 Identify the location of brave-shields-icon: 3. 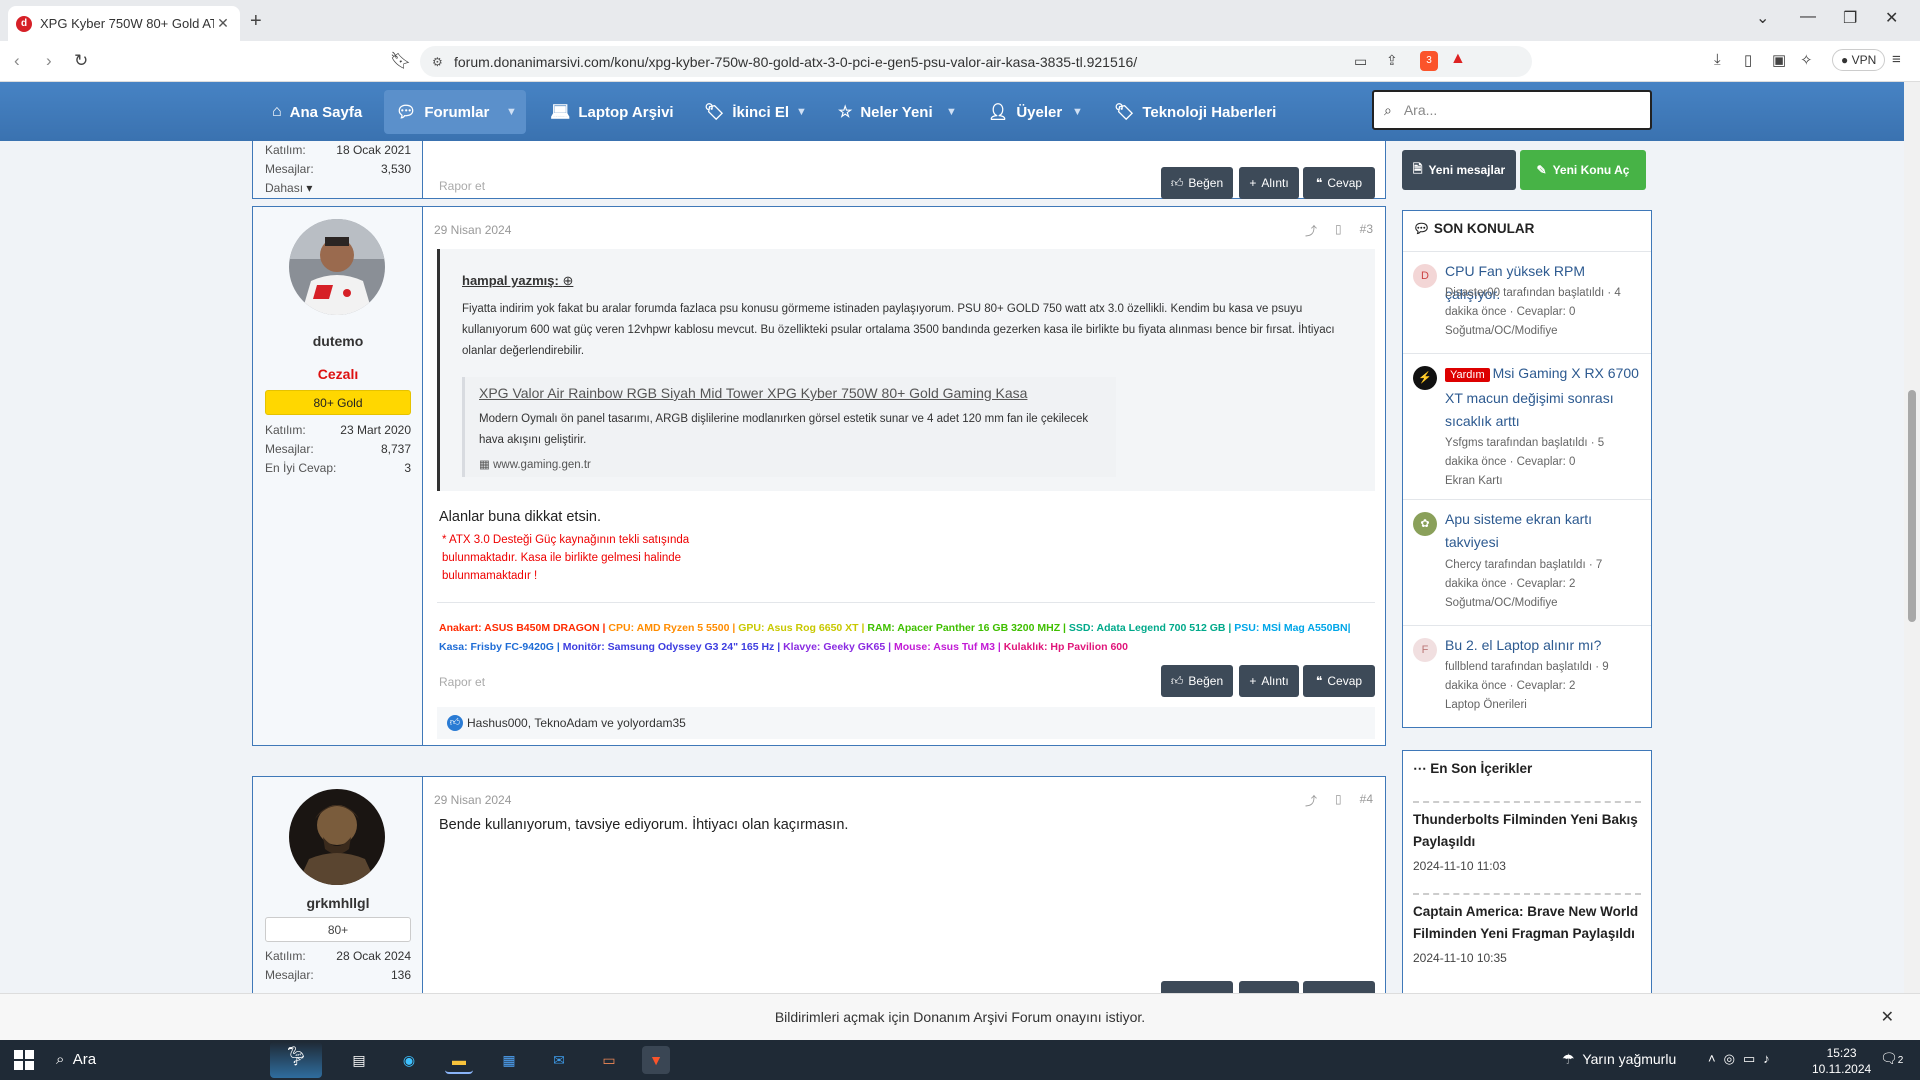
(1429, 61).